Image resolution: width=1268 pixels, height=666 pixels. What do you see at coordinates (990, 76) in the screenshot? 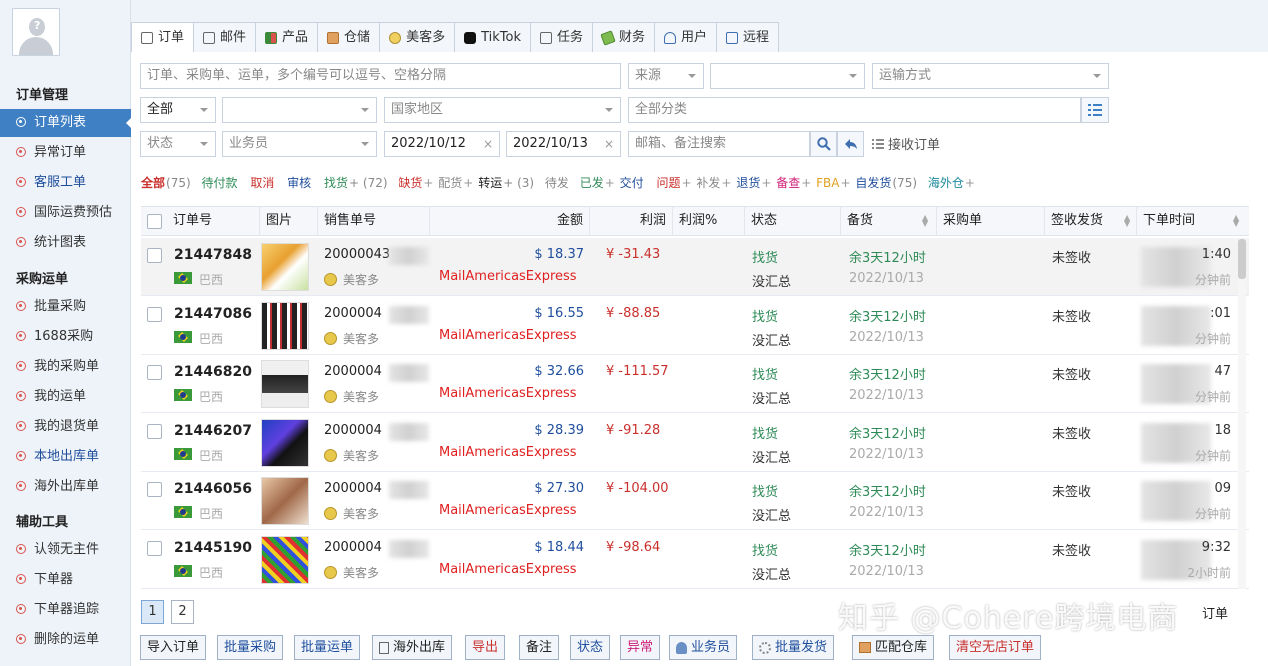
I see `shipping-method-select: 运输方式` at bounding box center [990, 76].